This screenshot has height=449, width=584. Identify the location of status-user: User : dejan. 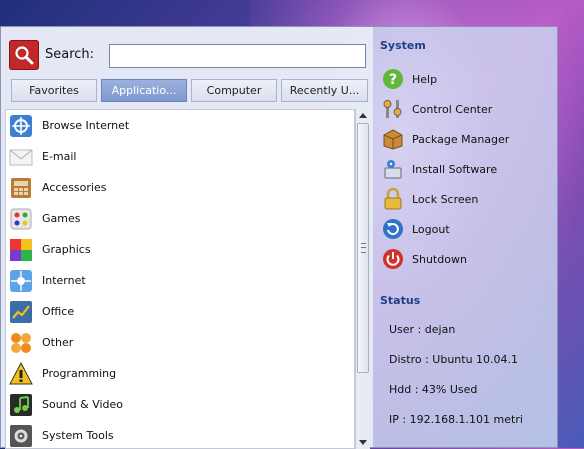
(422, 329).